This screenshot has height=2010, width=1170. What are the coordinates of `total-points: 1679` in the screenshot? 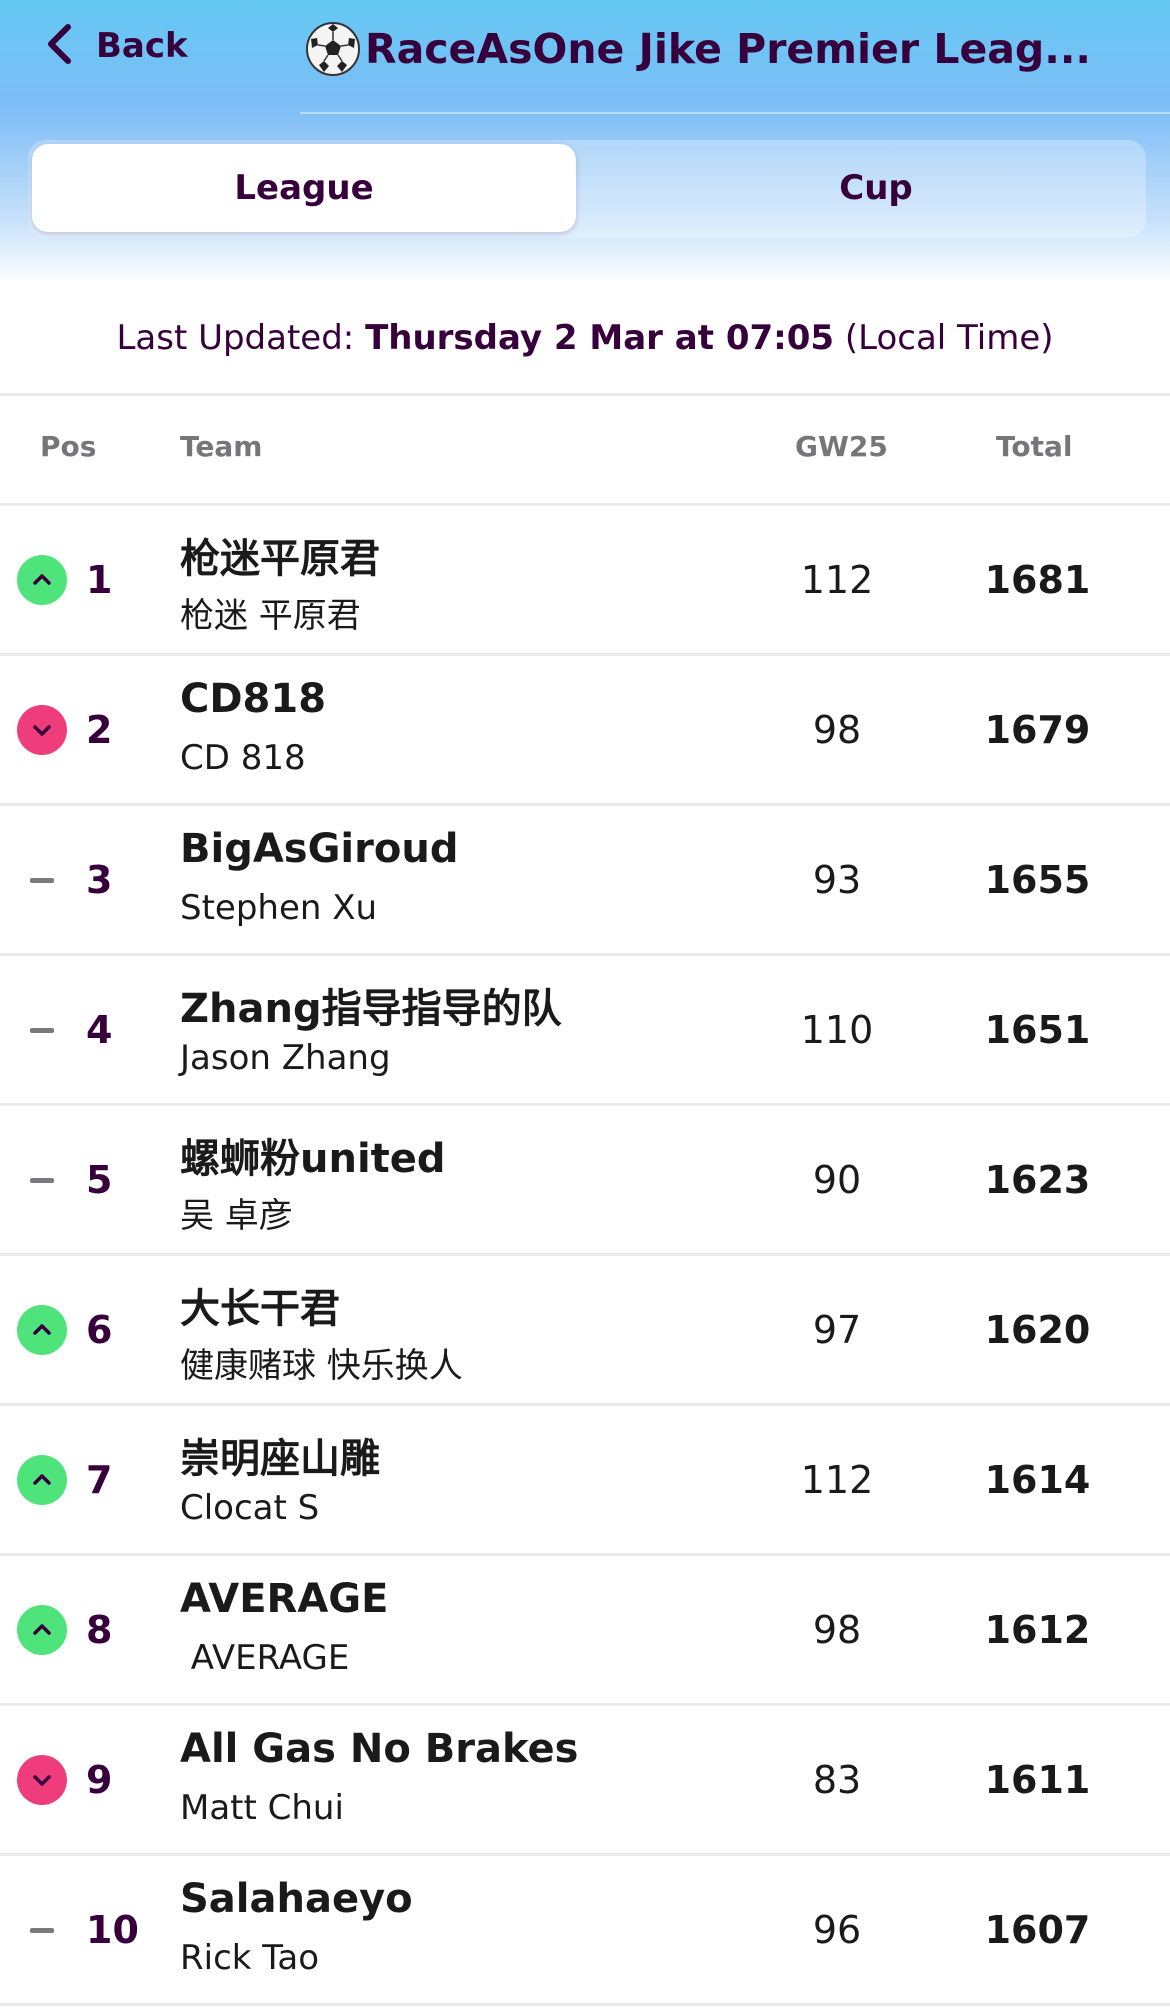 It's located at (1037, 729).